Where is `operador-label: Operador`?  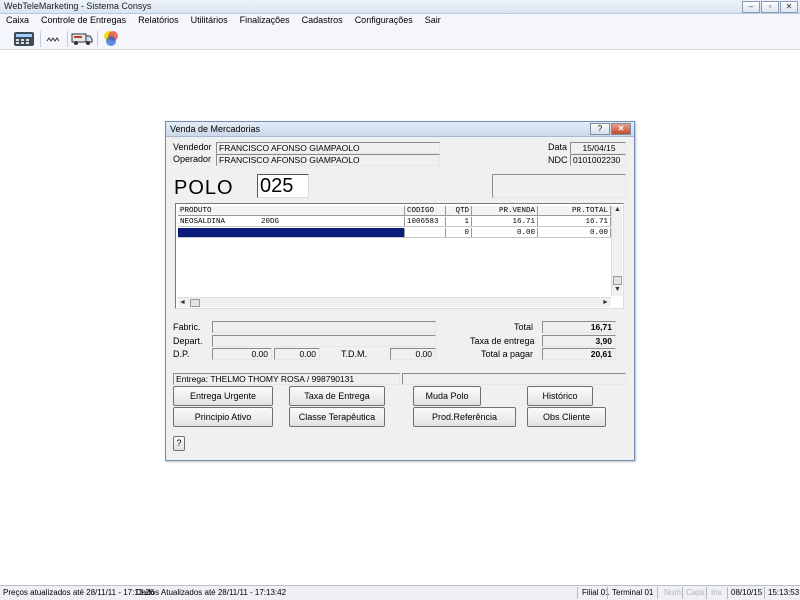 operador-label: Operador is located at coordinates (192, 159).